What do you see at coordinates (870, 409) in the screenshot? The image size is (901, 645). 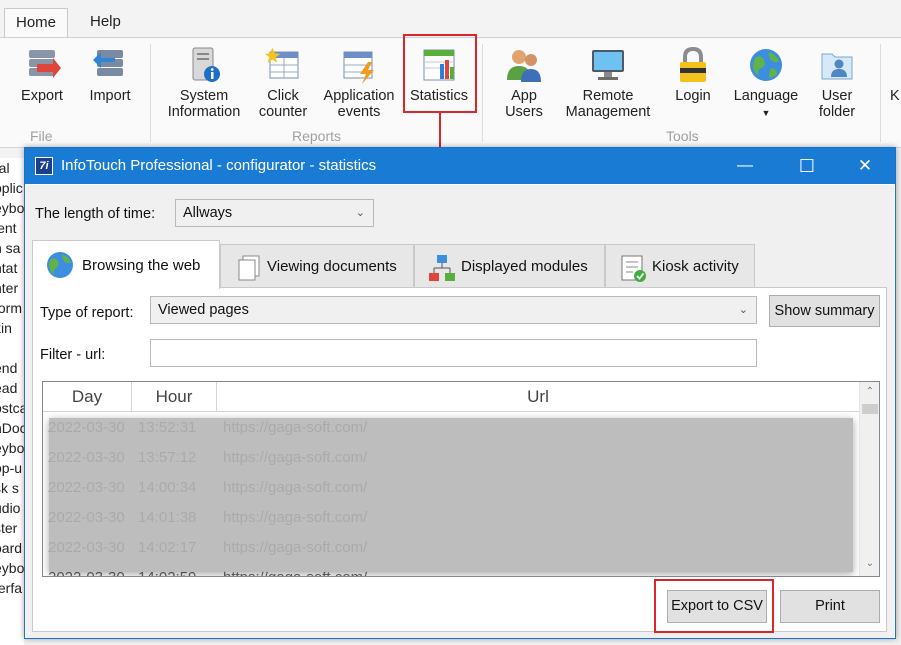 I see `scrollbar-thumb` at bounding box center [870, 409].